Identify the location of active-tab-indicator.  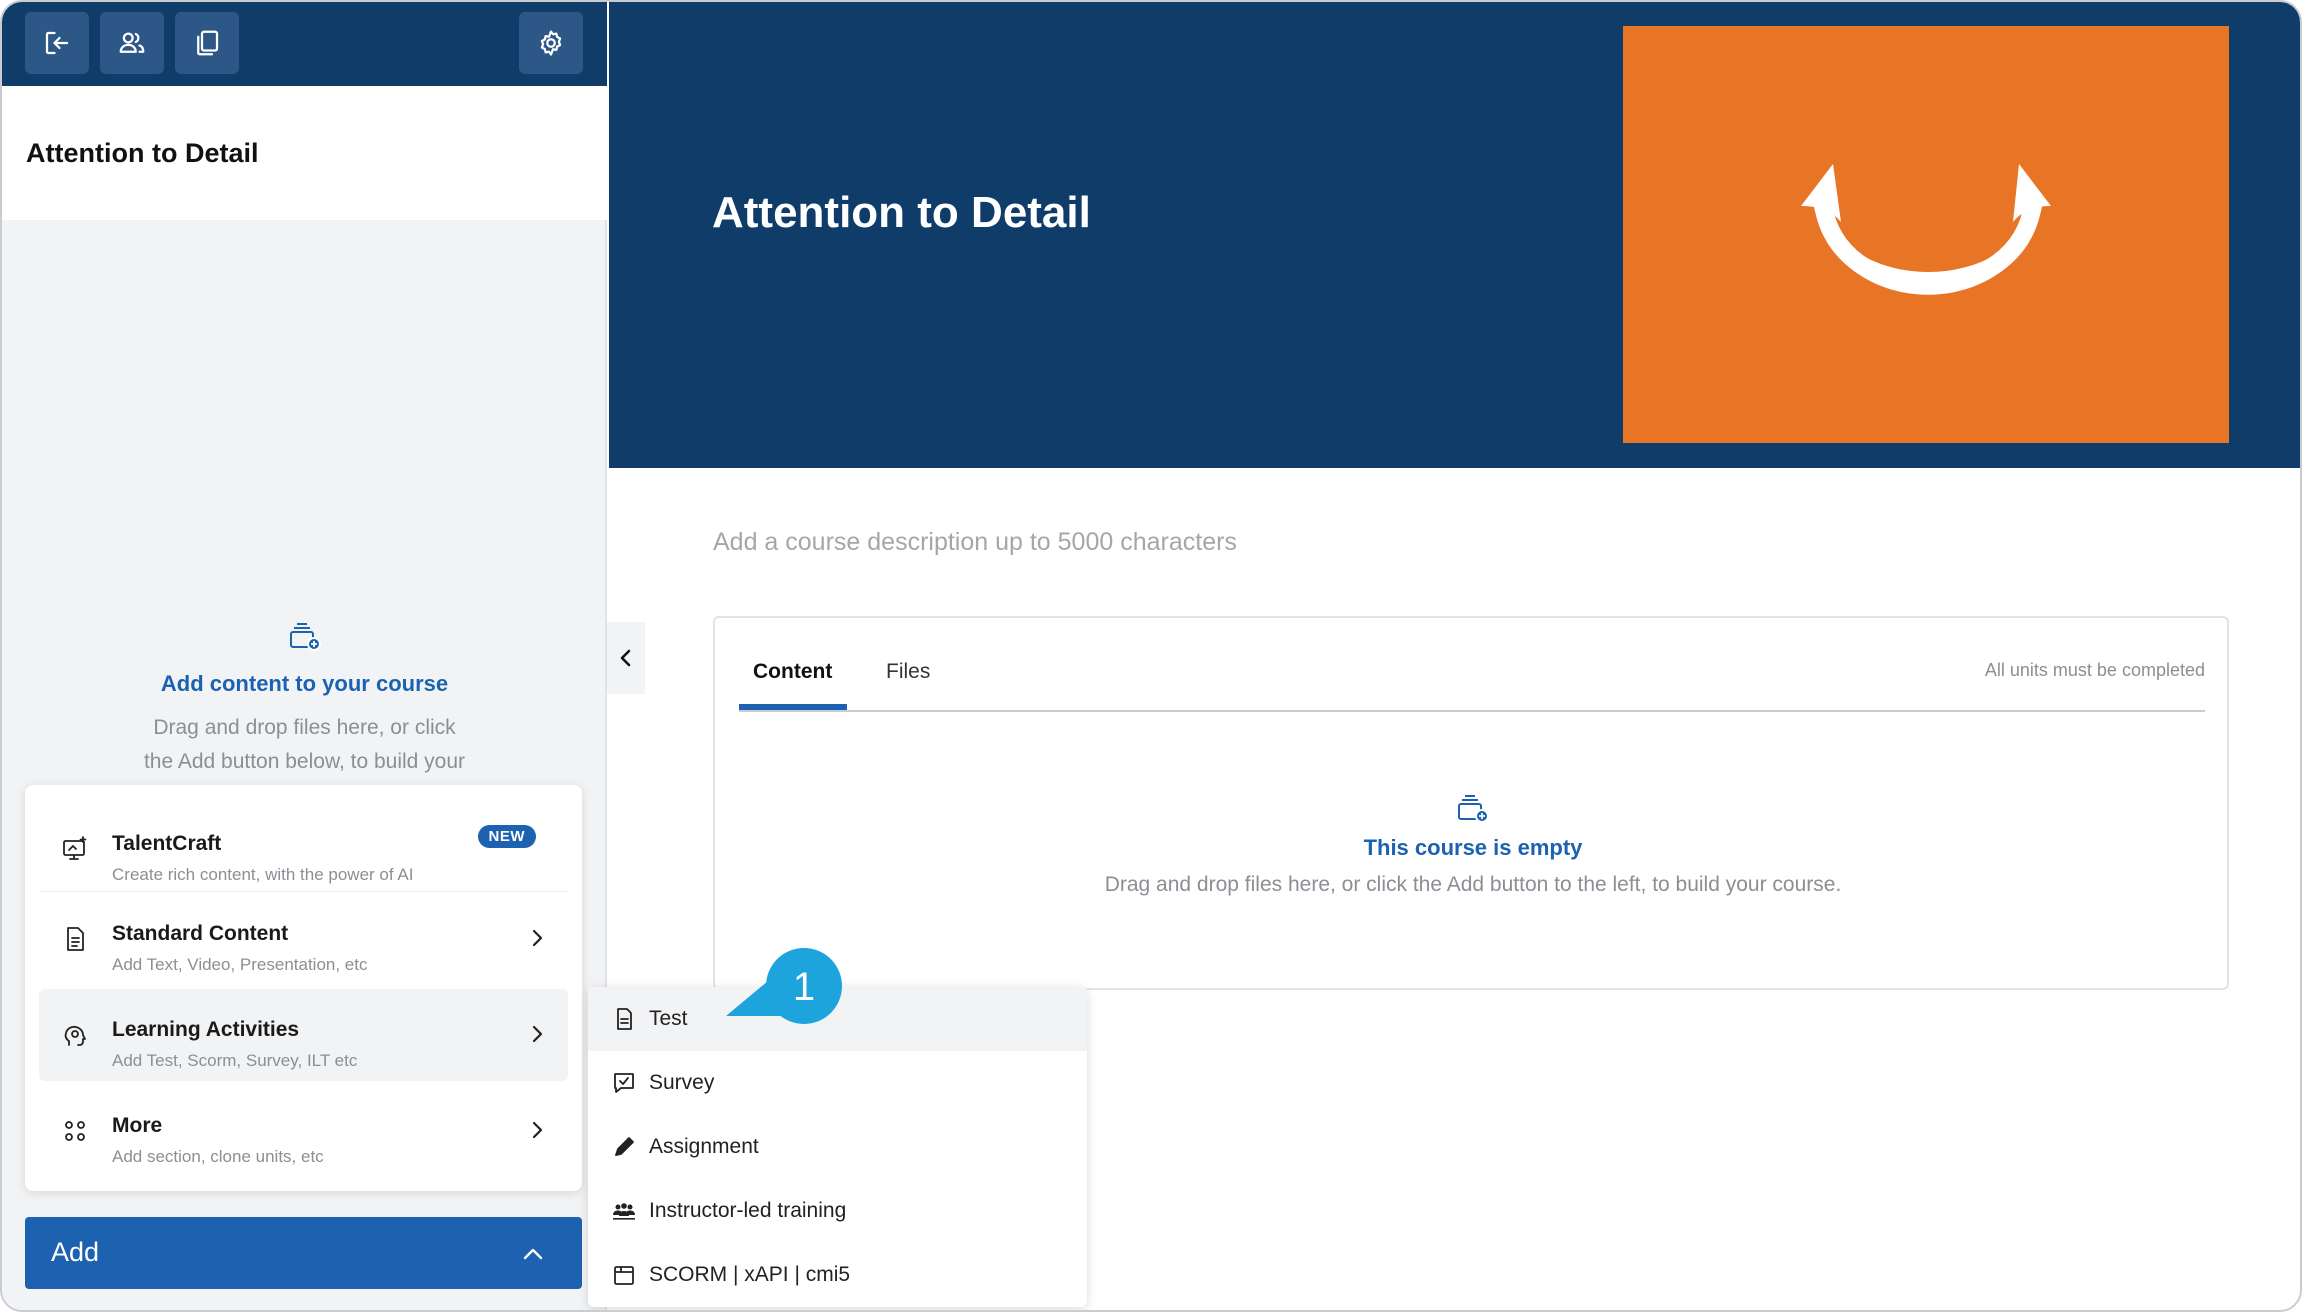
(793, 707).